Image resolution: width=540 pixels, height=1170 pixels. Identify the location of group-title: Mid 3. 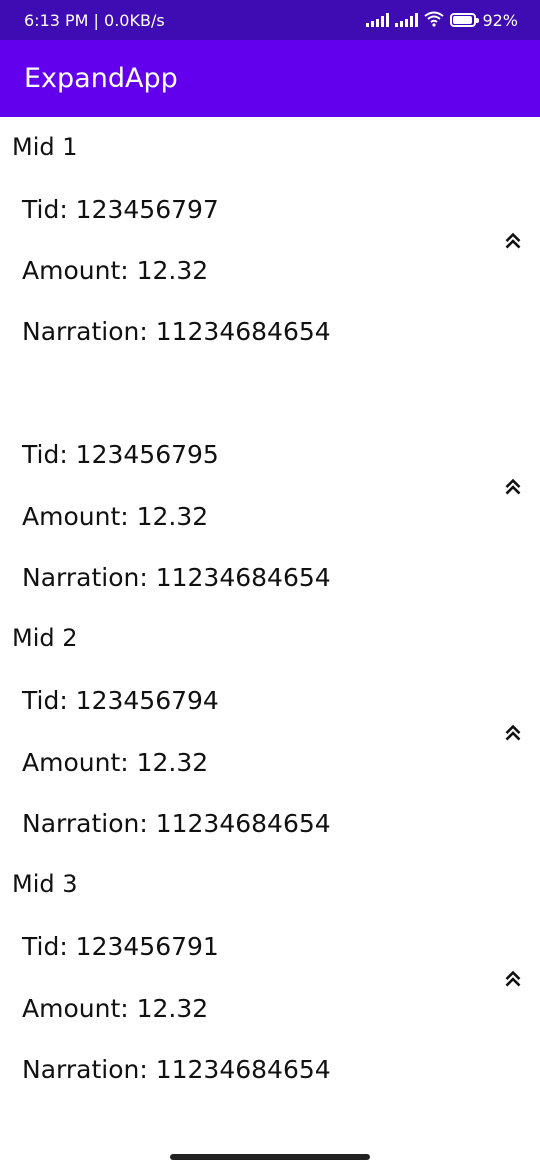
(45, 884).